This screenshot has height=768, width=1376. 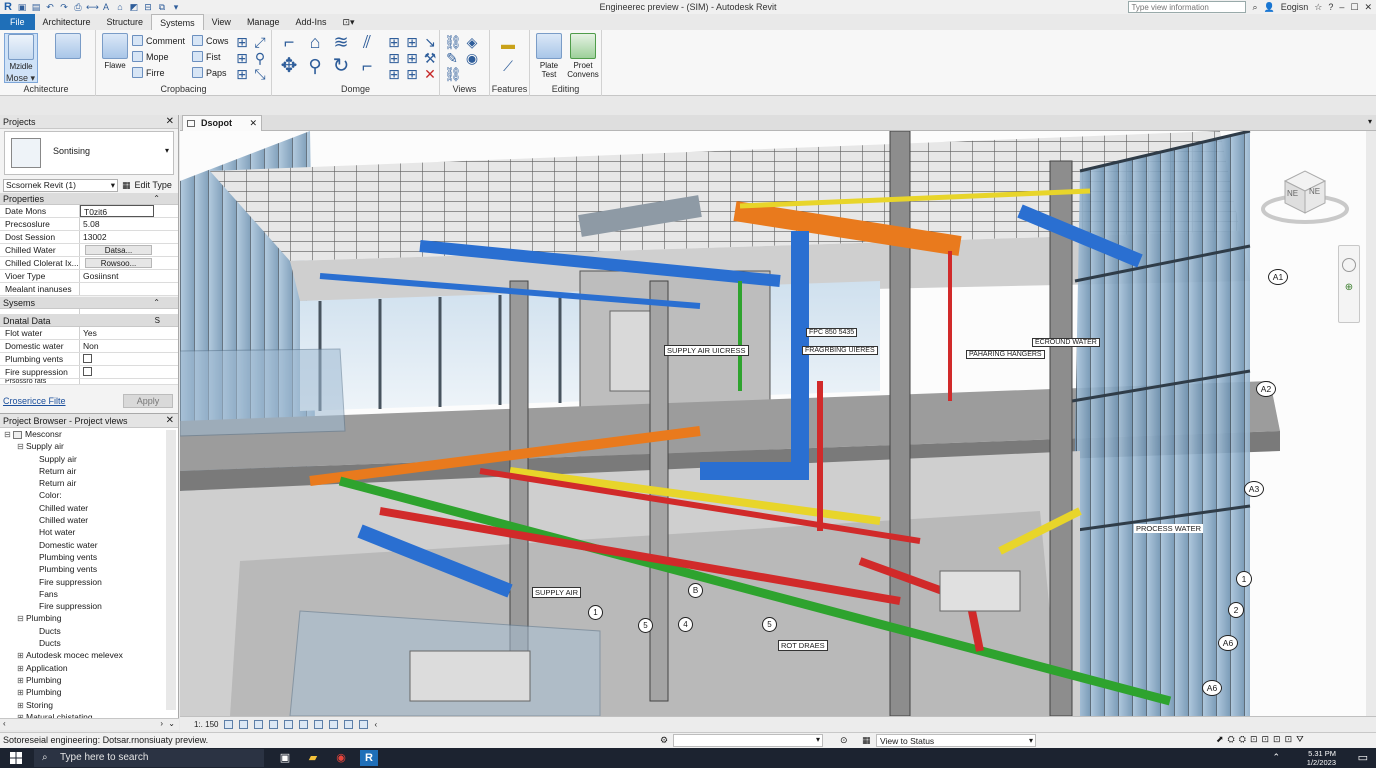 What do you see at coordinates (430, 58) in the screenshot?
I see `wrench-icon: ⚒` at bounding box center [430, 58].